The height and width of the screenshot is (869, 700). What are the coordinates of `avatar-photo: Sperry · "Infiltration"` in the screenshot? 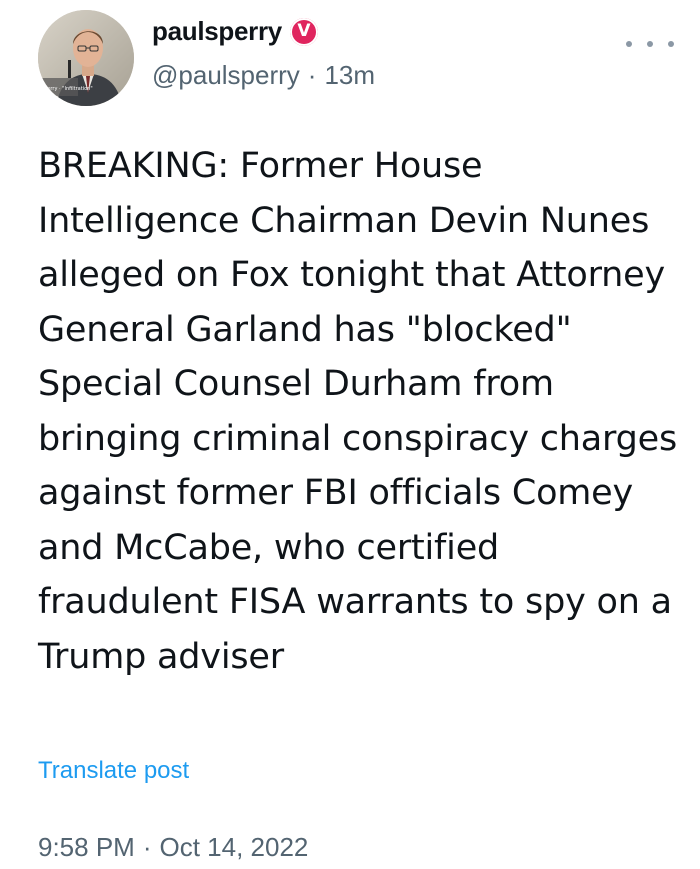 It's located at (86, 58).